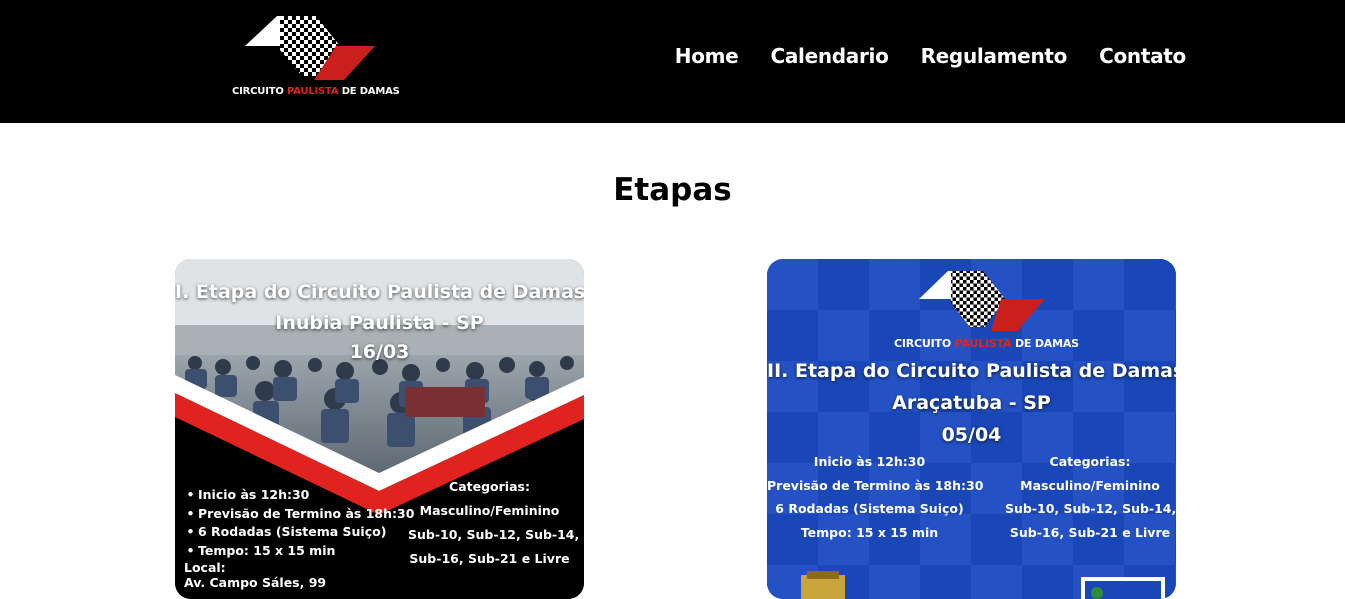 This screenshot has width=1345, height=599. Describe the element at coordinates (316, 91) in the screenshot. I see `logo-wordmark: CIRCUITO PAULISTA DE DAMAS` at that location.